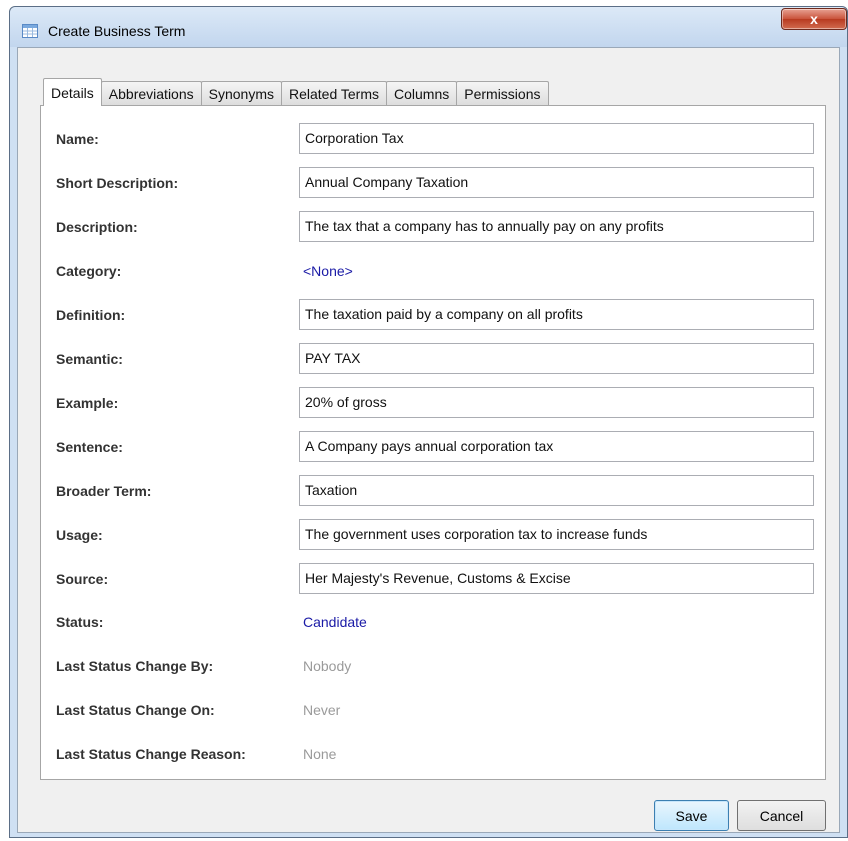 Image resolution: width=848 pixels, height=841 pixels. What do you see at coordinates (556, 358) in the screenshot?
I see `semantic-field: PAY TAX` at bounding box center [556, 358].